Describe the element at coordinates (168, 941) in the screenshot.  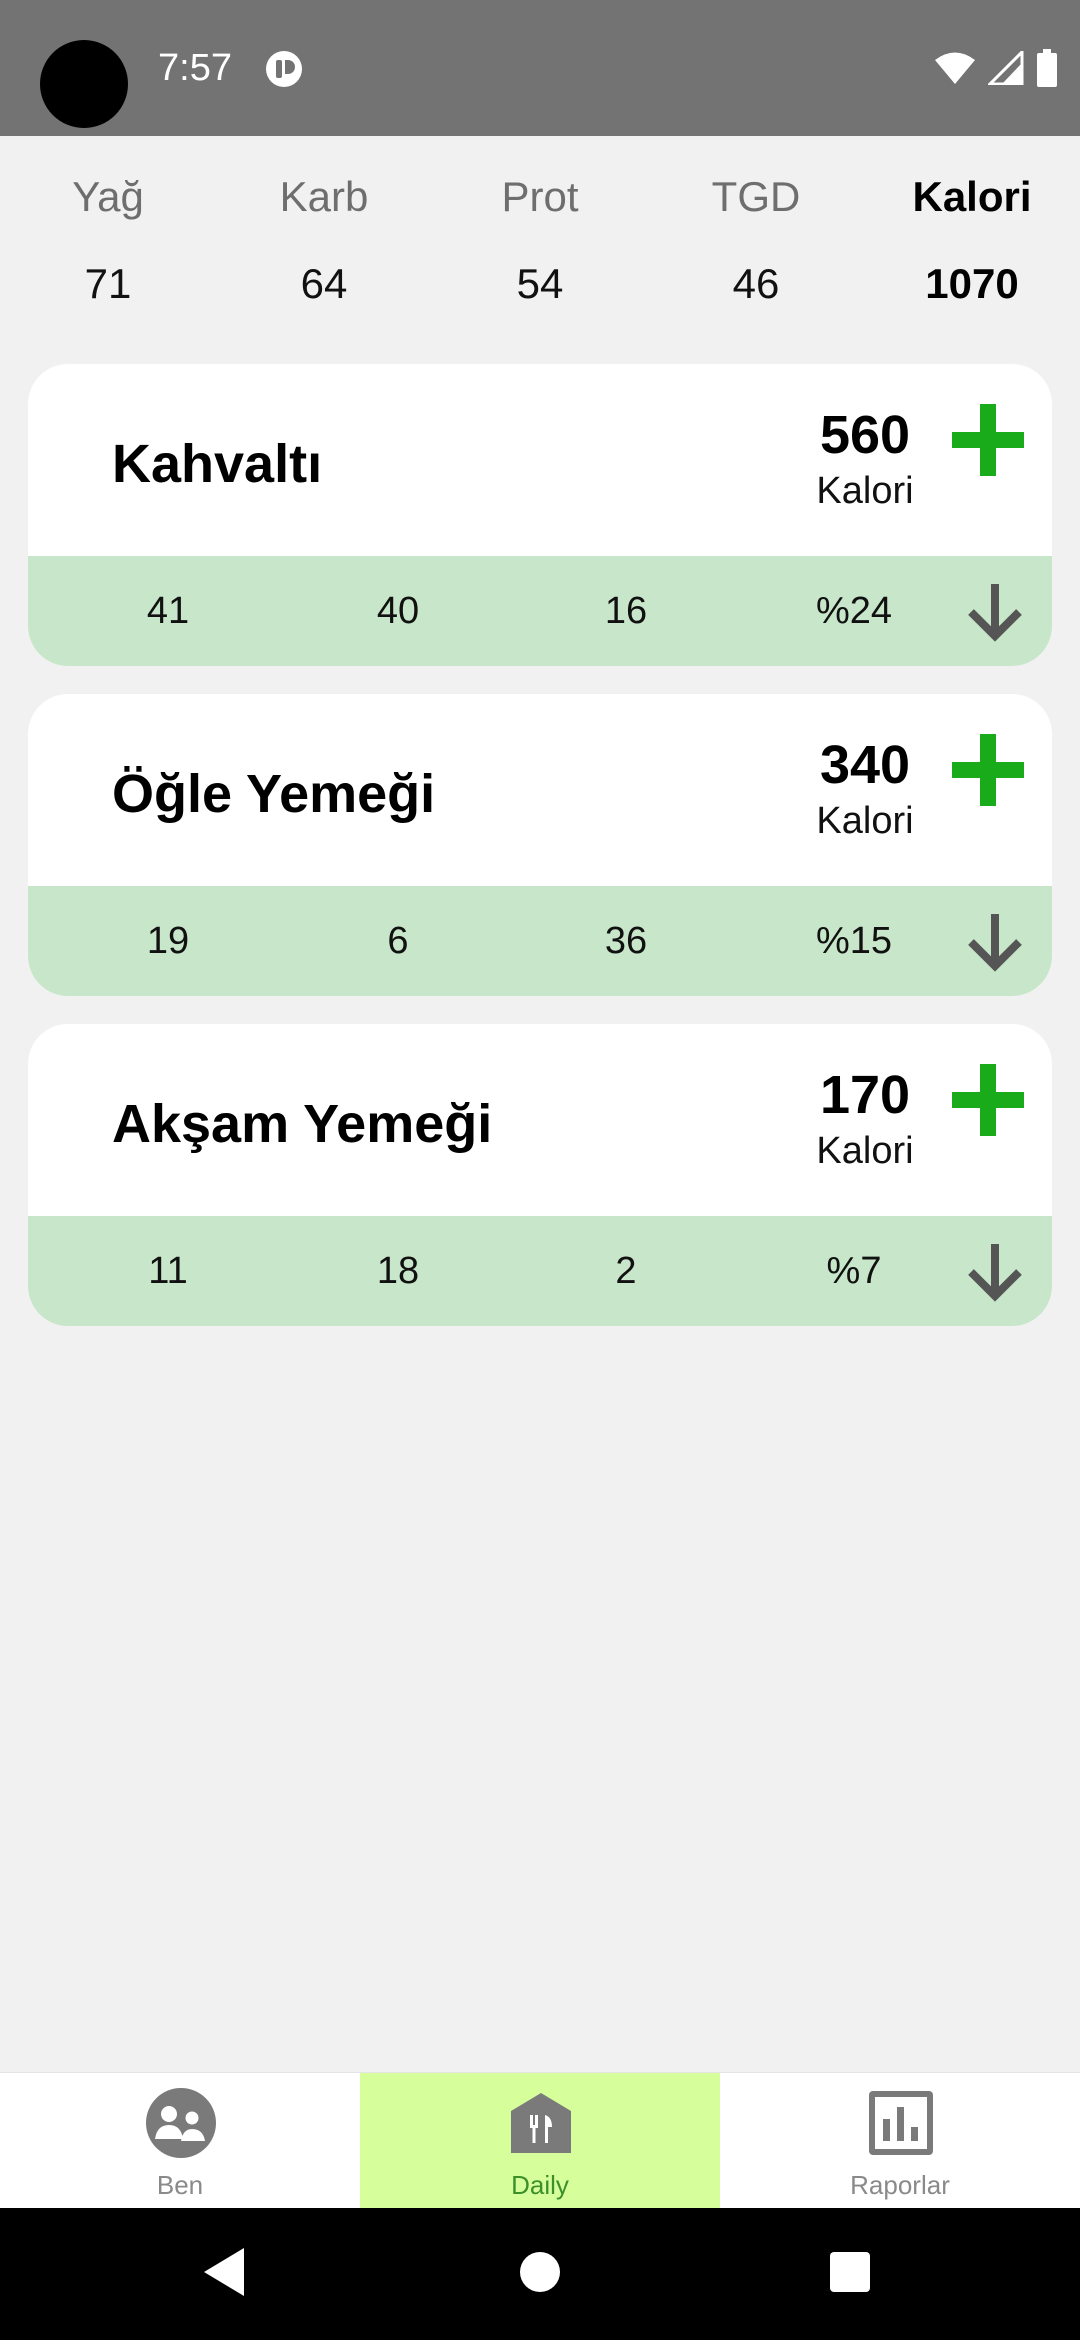
I see `meal-stat-fat: 19` at that location.